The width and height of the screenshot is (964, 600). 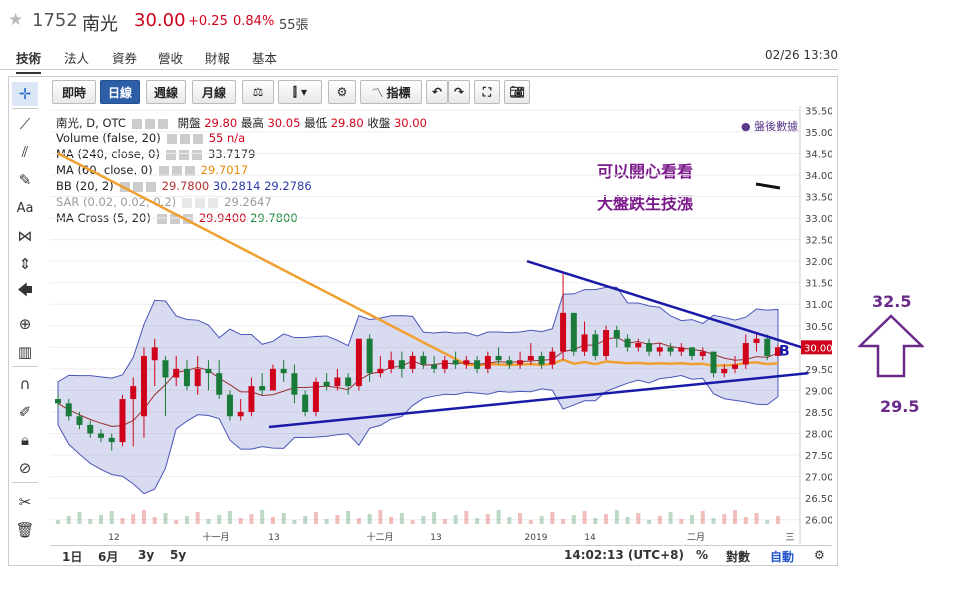 What do you see at coordinates (25, 502) in the screenshot?
I see `tools-icon: ✂` at bounding box center [25, 502].